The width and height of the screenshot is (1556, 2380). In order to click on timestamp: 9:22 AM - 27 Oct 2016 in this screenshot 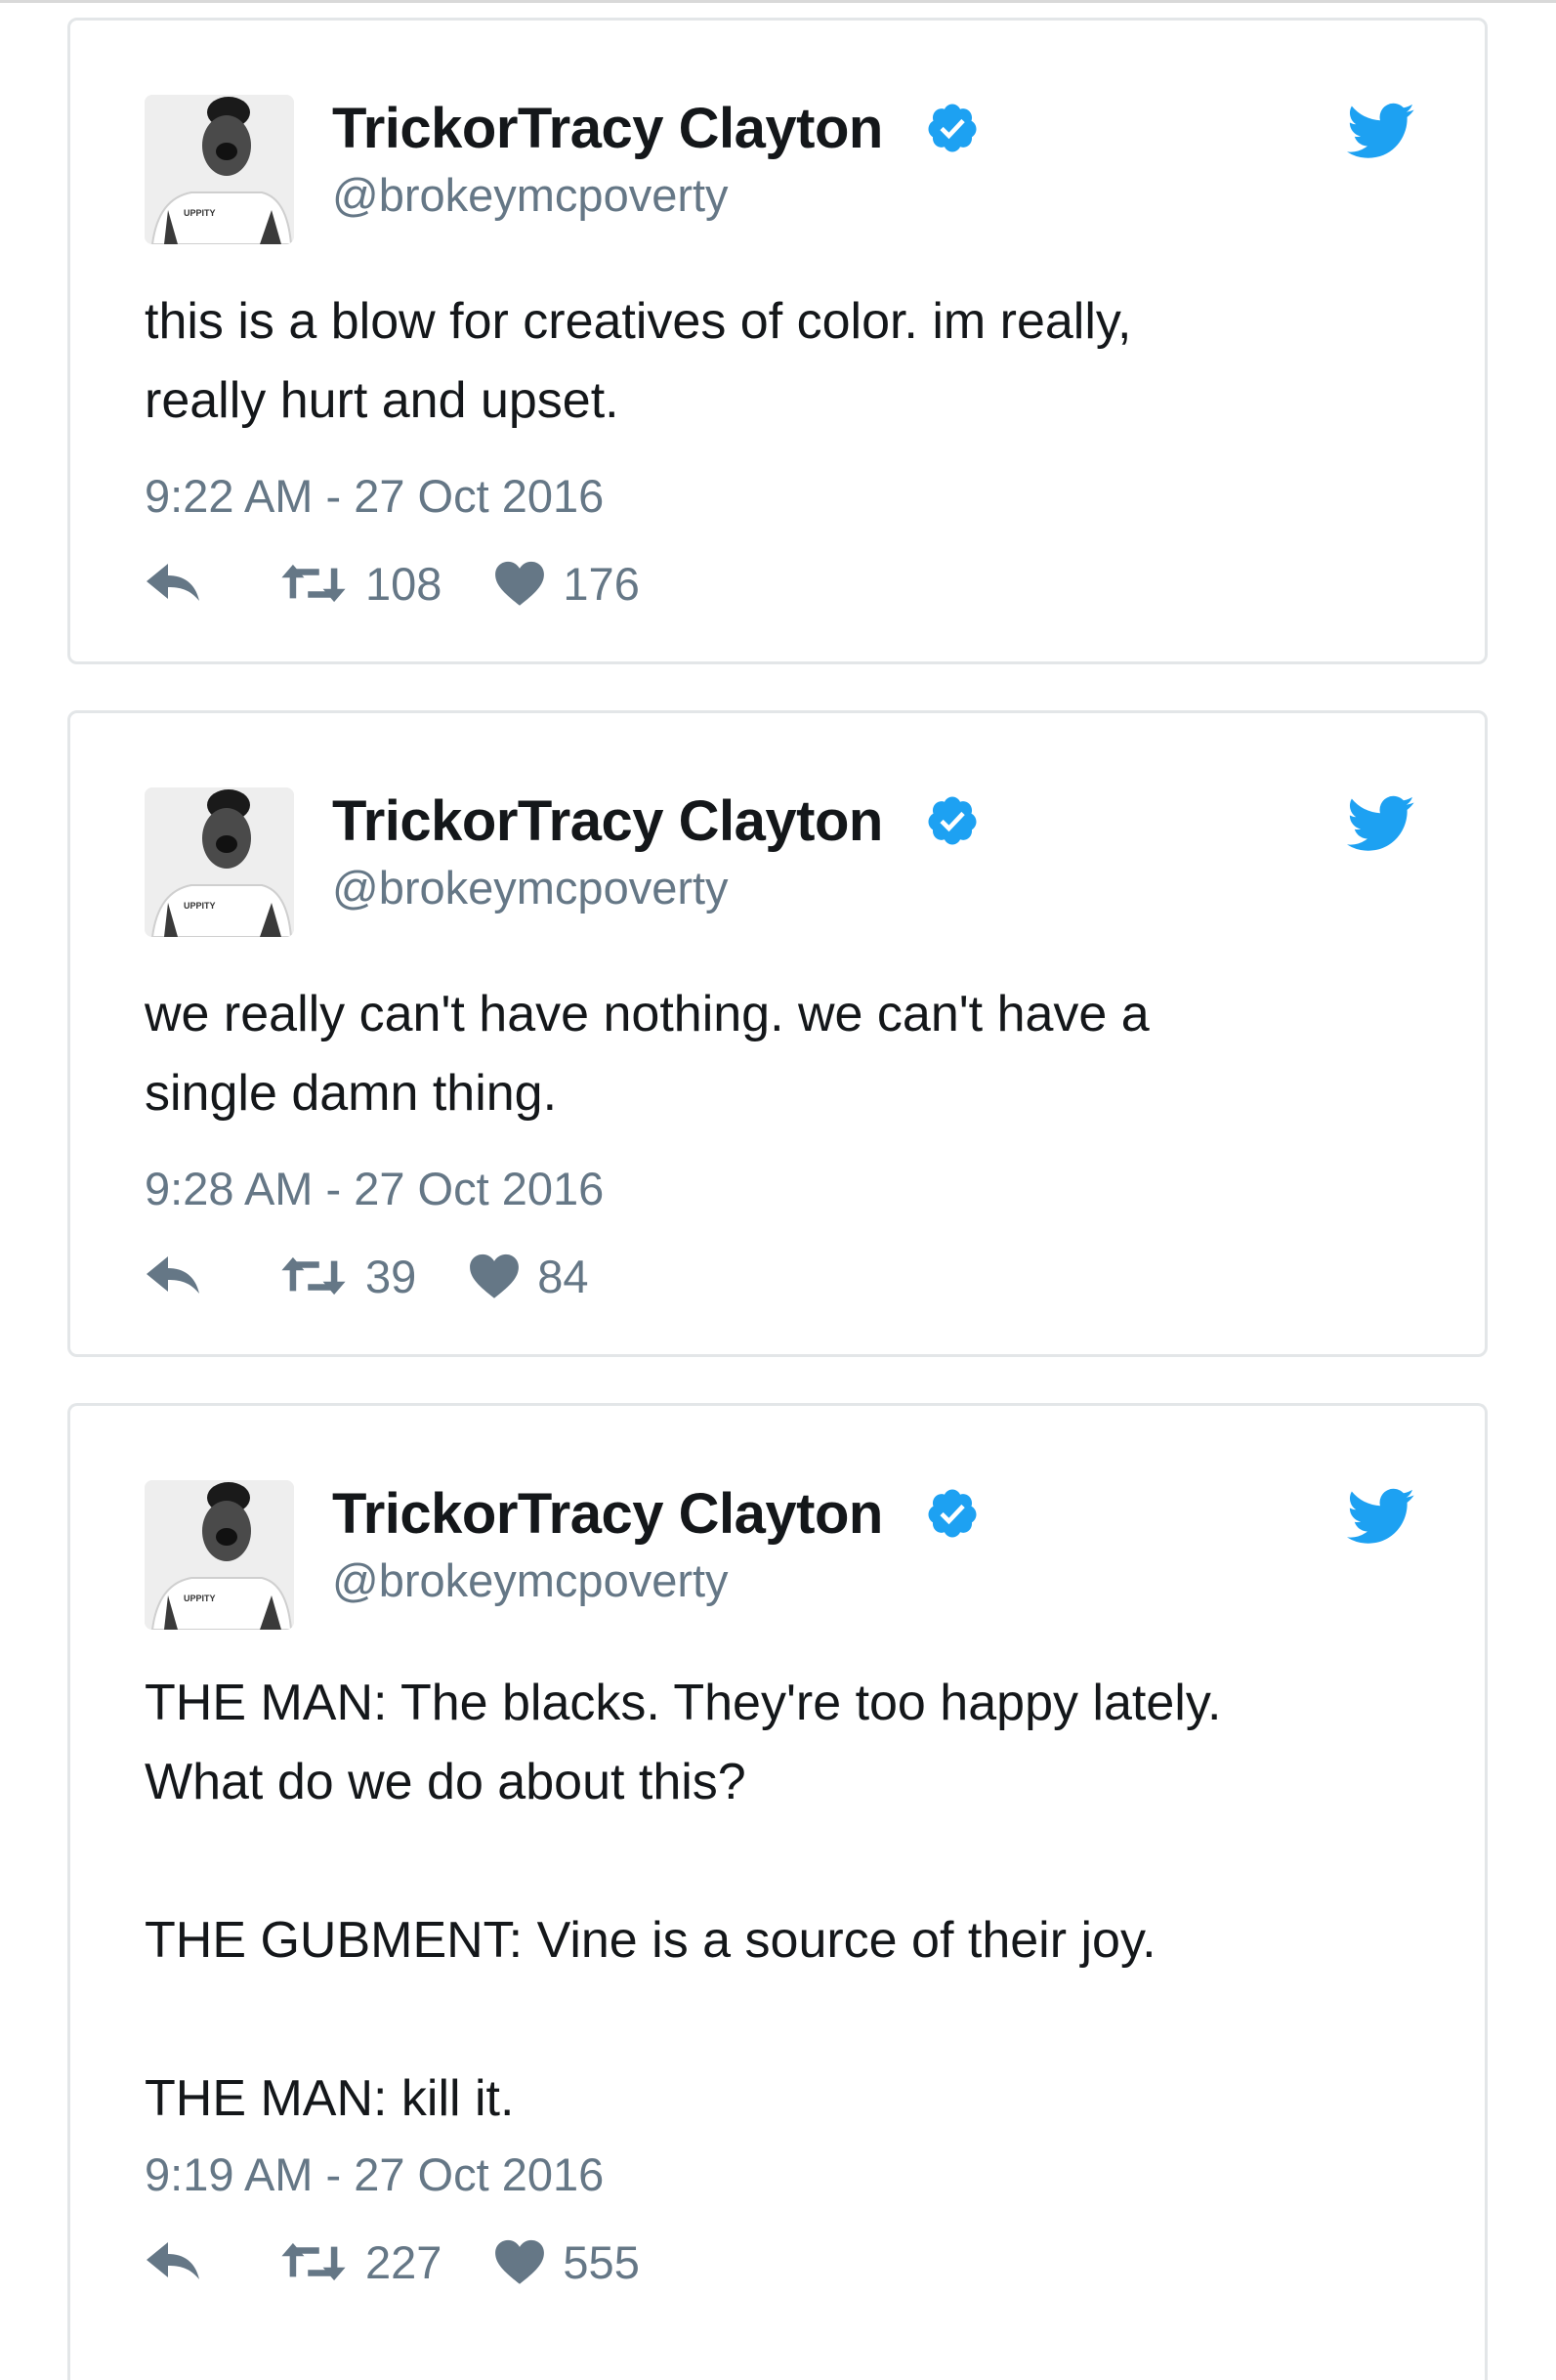, I will do `click(374, 496)`.